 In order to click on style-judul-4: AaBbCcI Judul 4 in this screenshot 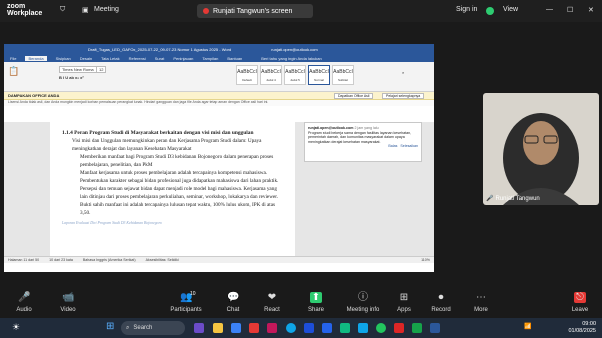, I will do `click(271, 75)`.